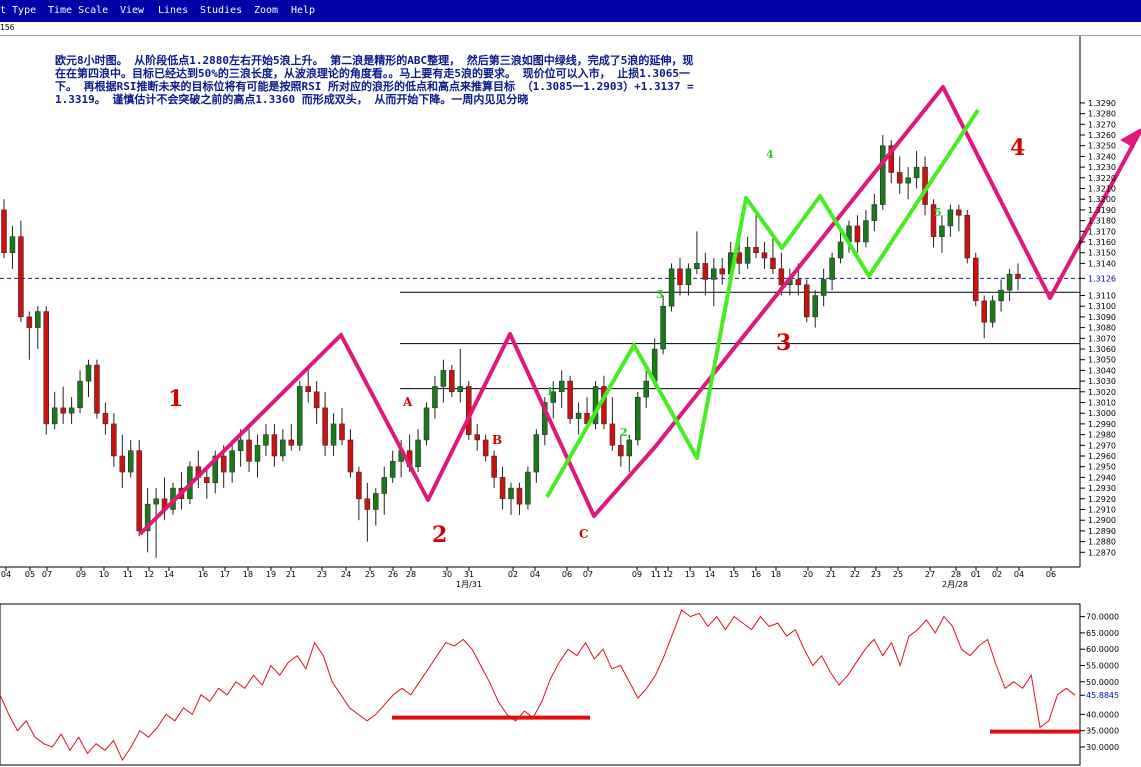  I want to click on price-tick-label: 1.3140, so click(1102, 263).